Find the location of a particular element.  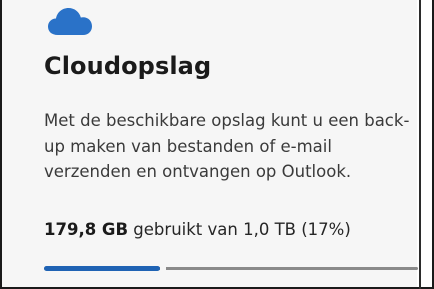

storage-progress-fill is located at coordinates (102, 268).